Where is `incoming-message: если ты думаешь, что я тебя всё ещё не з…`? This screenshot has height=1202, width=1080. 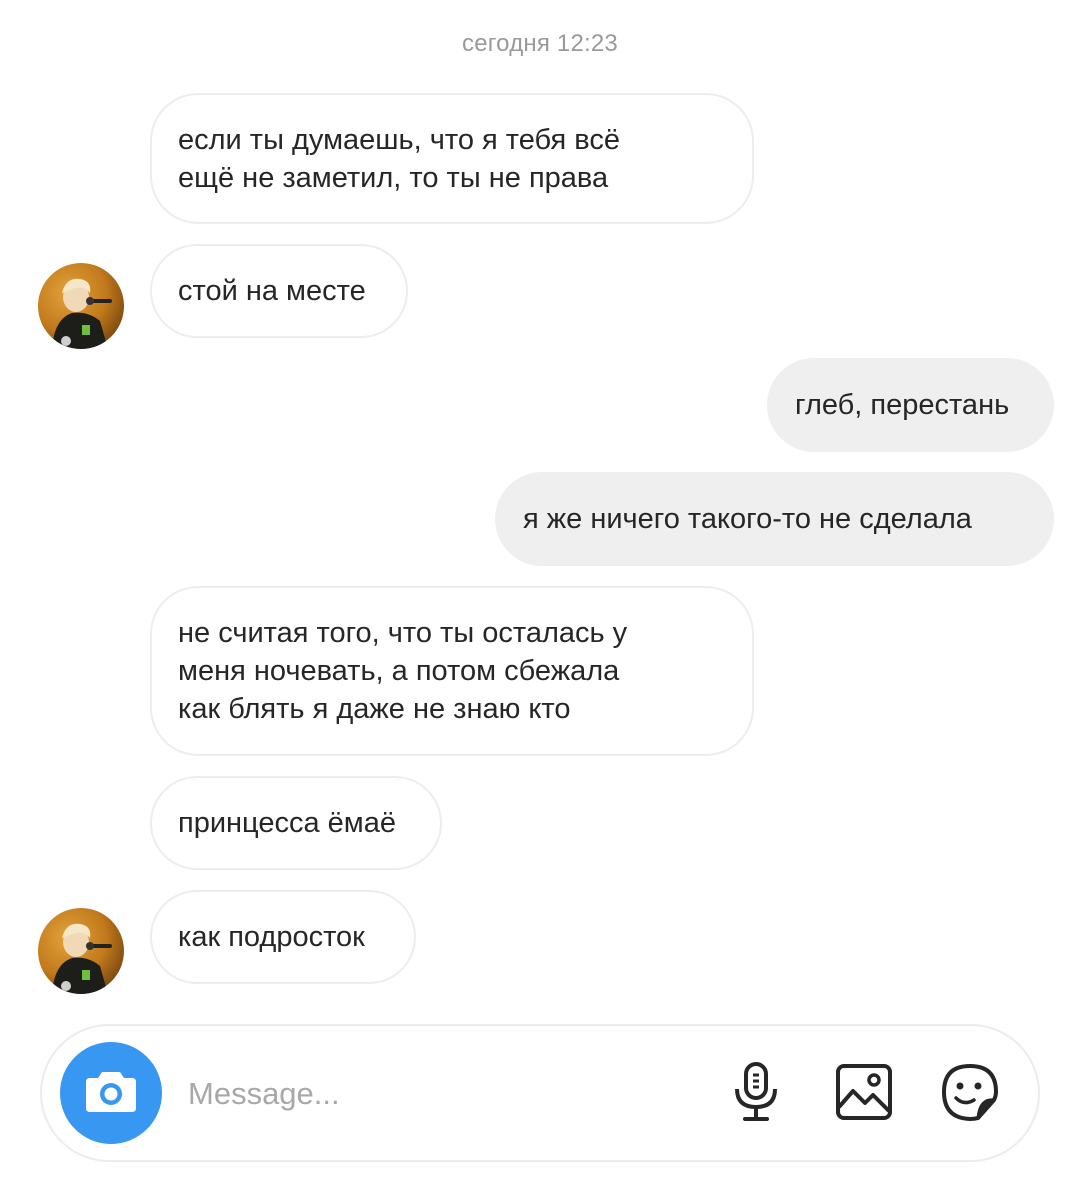
incoming-message: если ты думаешь, что я тебя всё ещё не з… is located at coordinates (452, 158).